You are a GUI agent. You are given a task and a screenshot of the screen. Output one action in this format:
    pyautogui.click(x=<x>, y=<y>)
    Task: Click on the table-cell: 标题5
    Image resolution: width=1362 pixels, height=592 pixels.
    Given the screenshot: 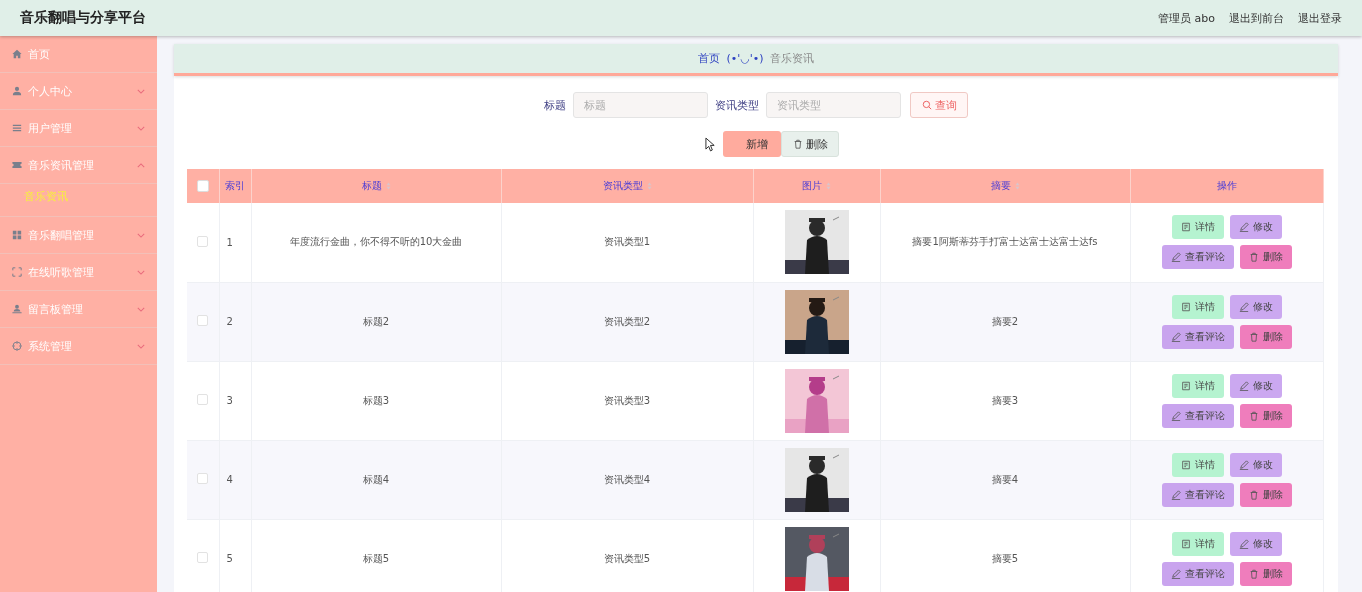 What is the action you would take?
    pyautogui.click(x=376, y=555)
    